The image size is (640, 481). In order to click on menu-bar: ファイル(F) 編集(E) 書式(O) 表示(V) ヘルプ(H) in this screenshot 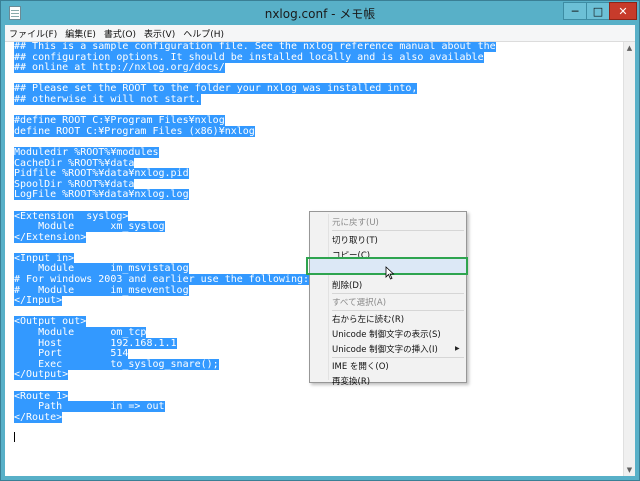, I will do `click(320, 33)`.